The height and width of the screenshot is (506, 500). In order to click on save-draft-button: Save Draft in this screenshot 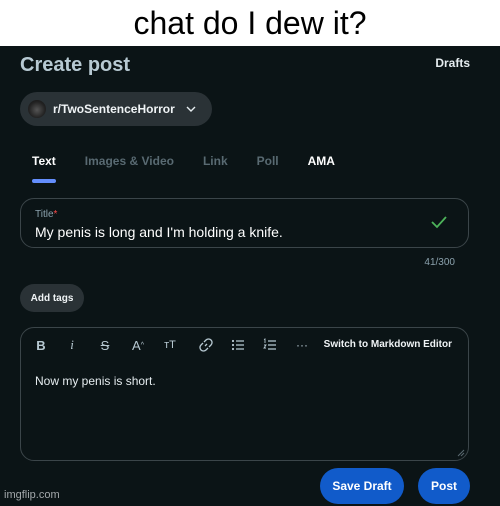, I will do `click(362, 486)`.